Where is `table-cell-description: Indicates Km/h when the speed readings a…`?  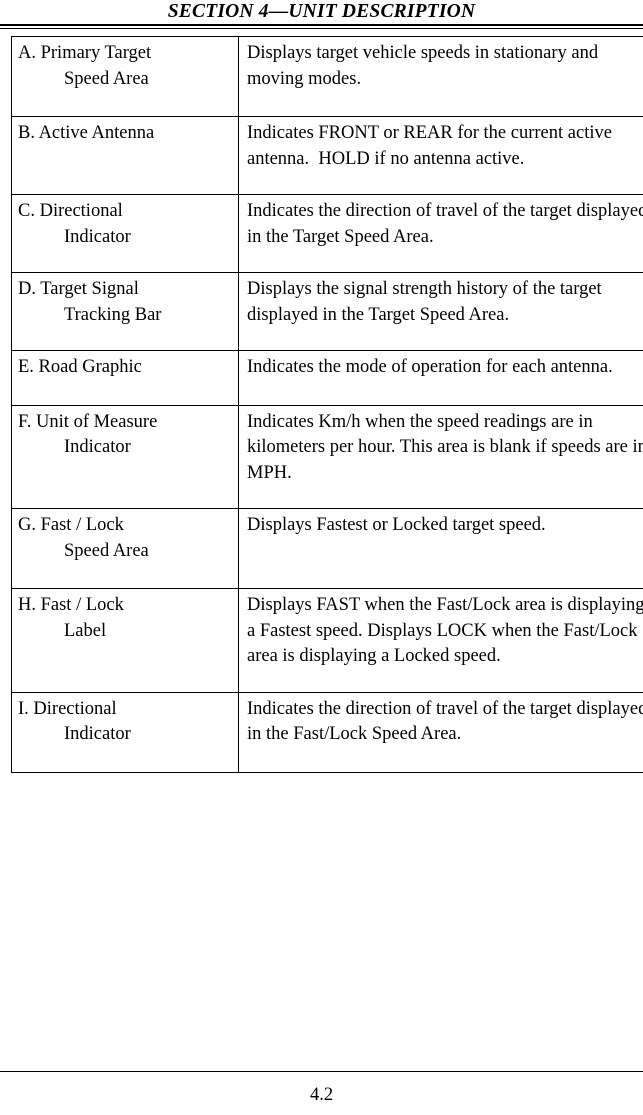 table-cell-description: Indicates Km/h when the speed readings a… is located at coordinates (440, 456).